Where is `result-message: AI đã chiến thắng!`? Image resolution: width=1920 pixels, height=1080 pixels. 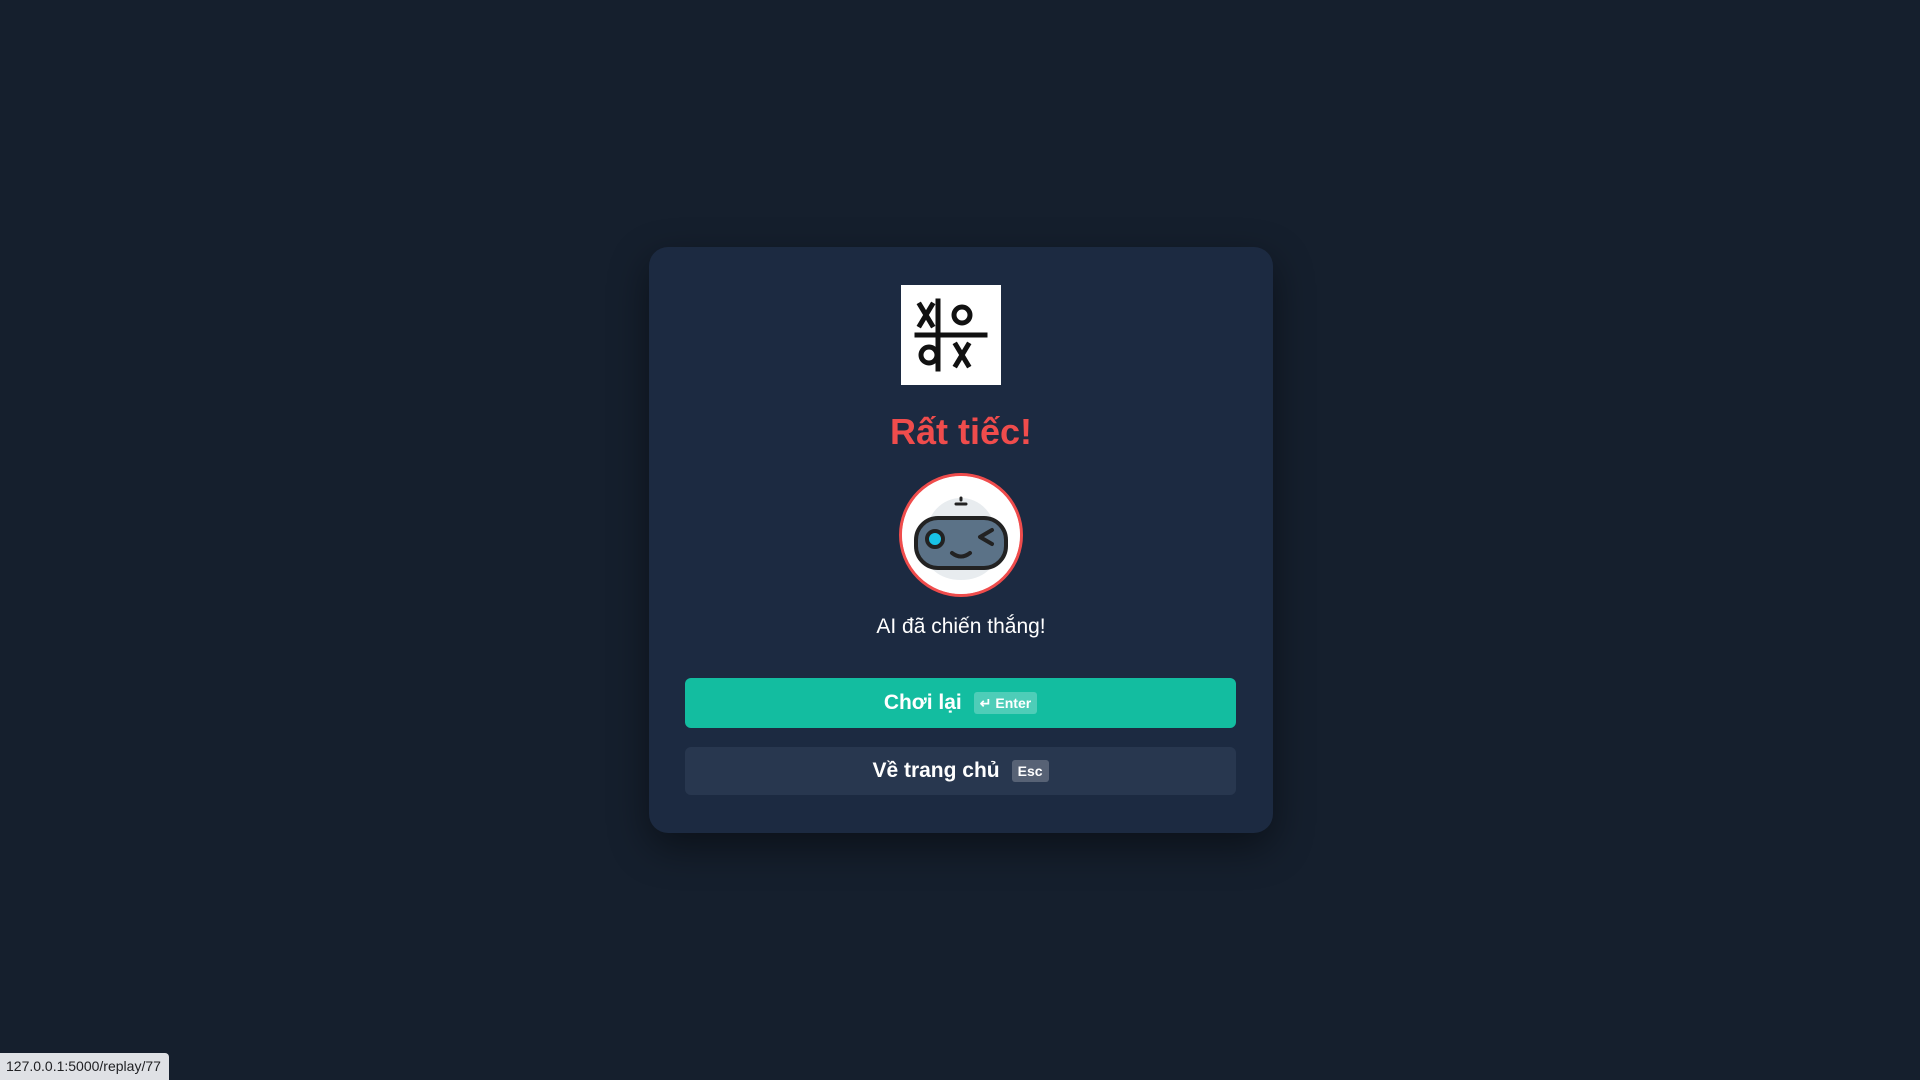 result-message: AI đã chiến thắng! is located at coordinates (961, 626).